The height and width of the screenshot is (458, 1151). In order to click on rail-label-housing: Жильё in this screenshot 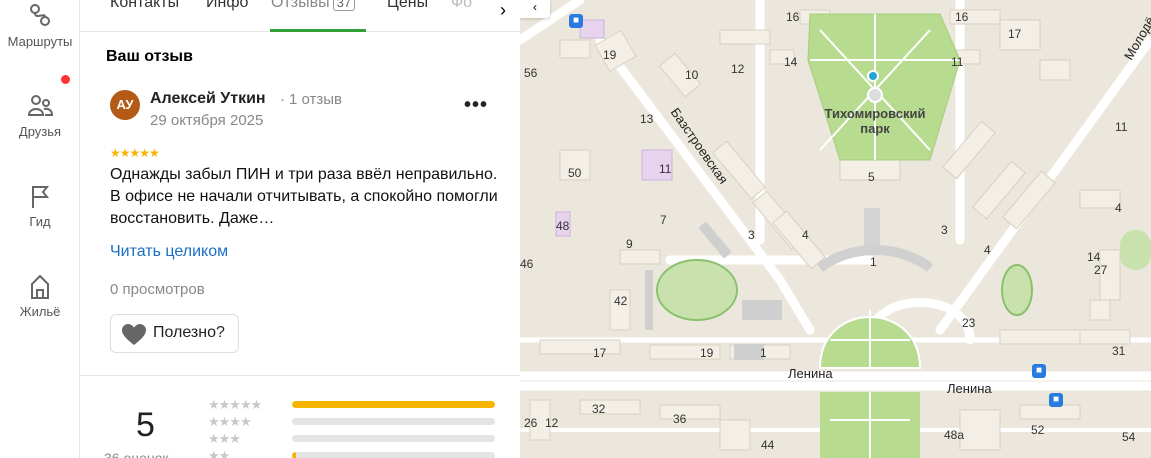, I will do `click(40, 311)`.